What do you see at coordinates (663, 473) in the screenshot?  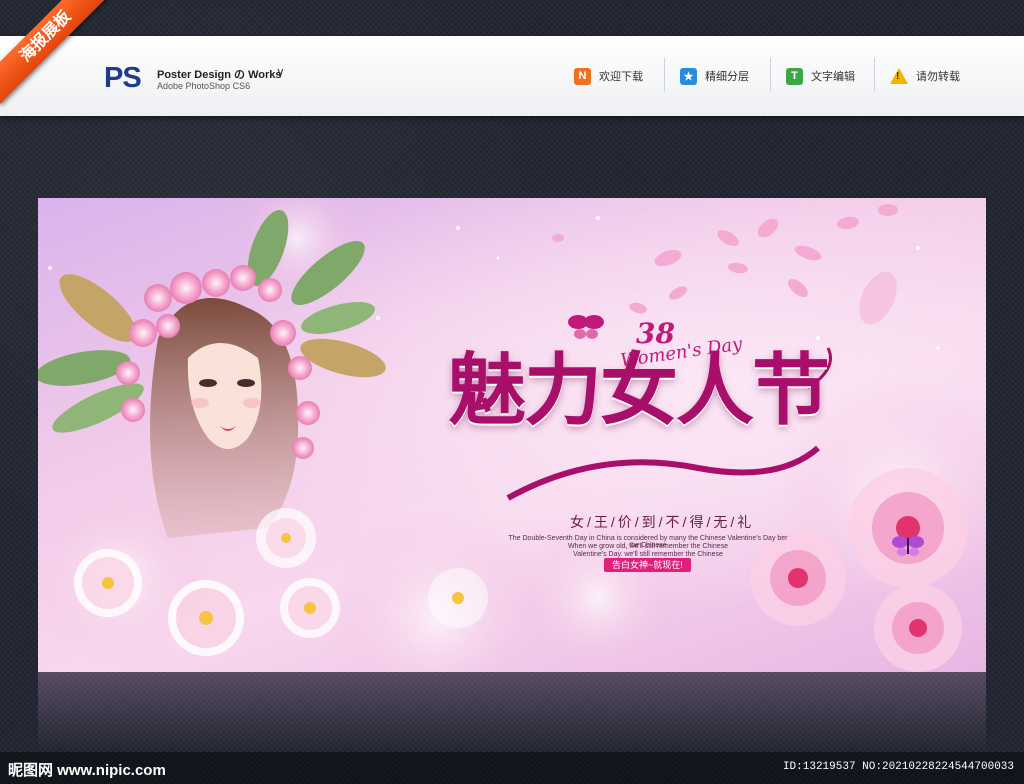 I see `title-swoosh` at bounding box center [663, 473].